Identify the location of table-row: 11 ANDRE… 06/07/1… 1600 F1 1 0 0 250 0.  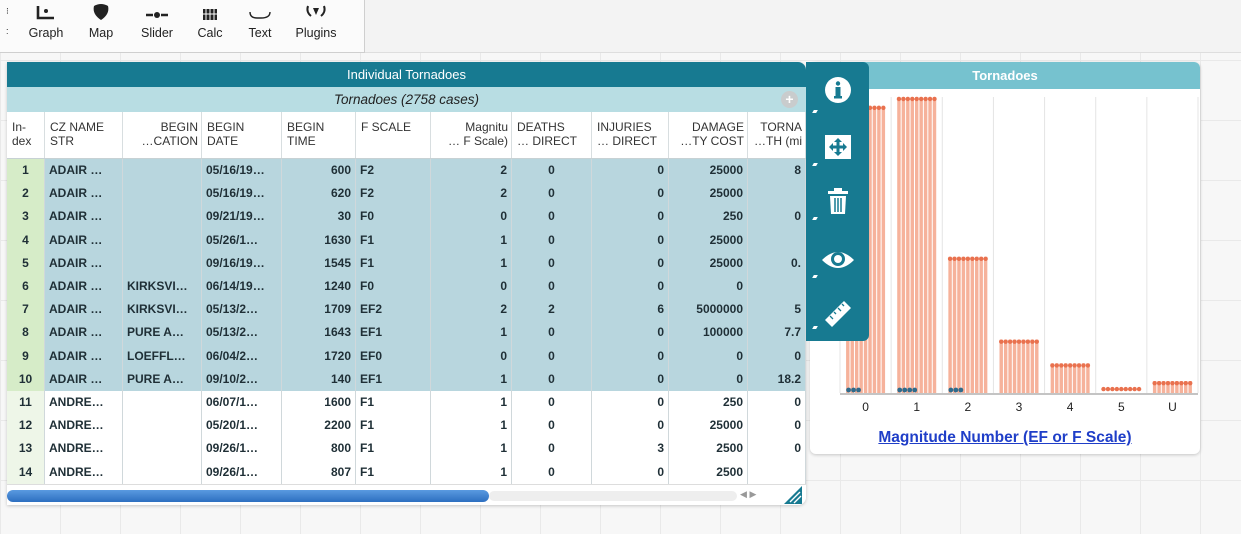
(406, 403).